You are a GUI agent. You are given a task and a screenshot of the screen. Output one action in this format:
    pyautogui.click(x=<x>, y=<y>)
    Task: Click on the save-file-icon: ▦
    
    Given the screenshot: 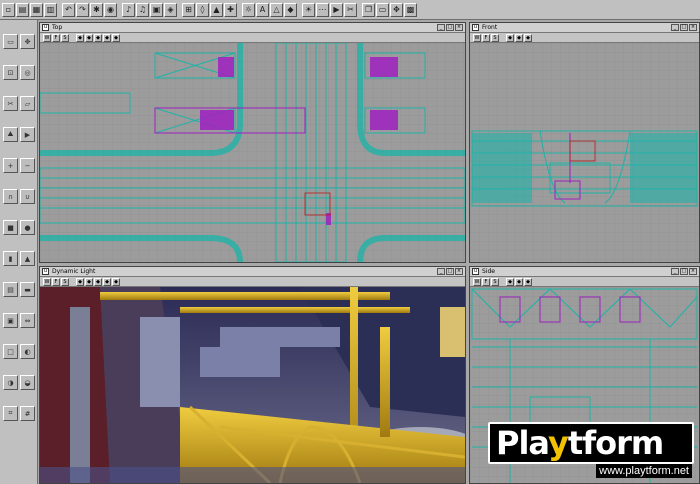 What is the action you would take?
    pyautogui.click(x=36, y=9)
    